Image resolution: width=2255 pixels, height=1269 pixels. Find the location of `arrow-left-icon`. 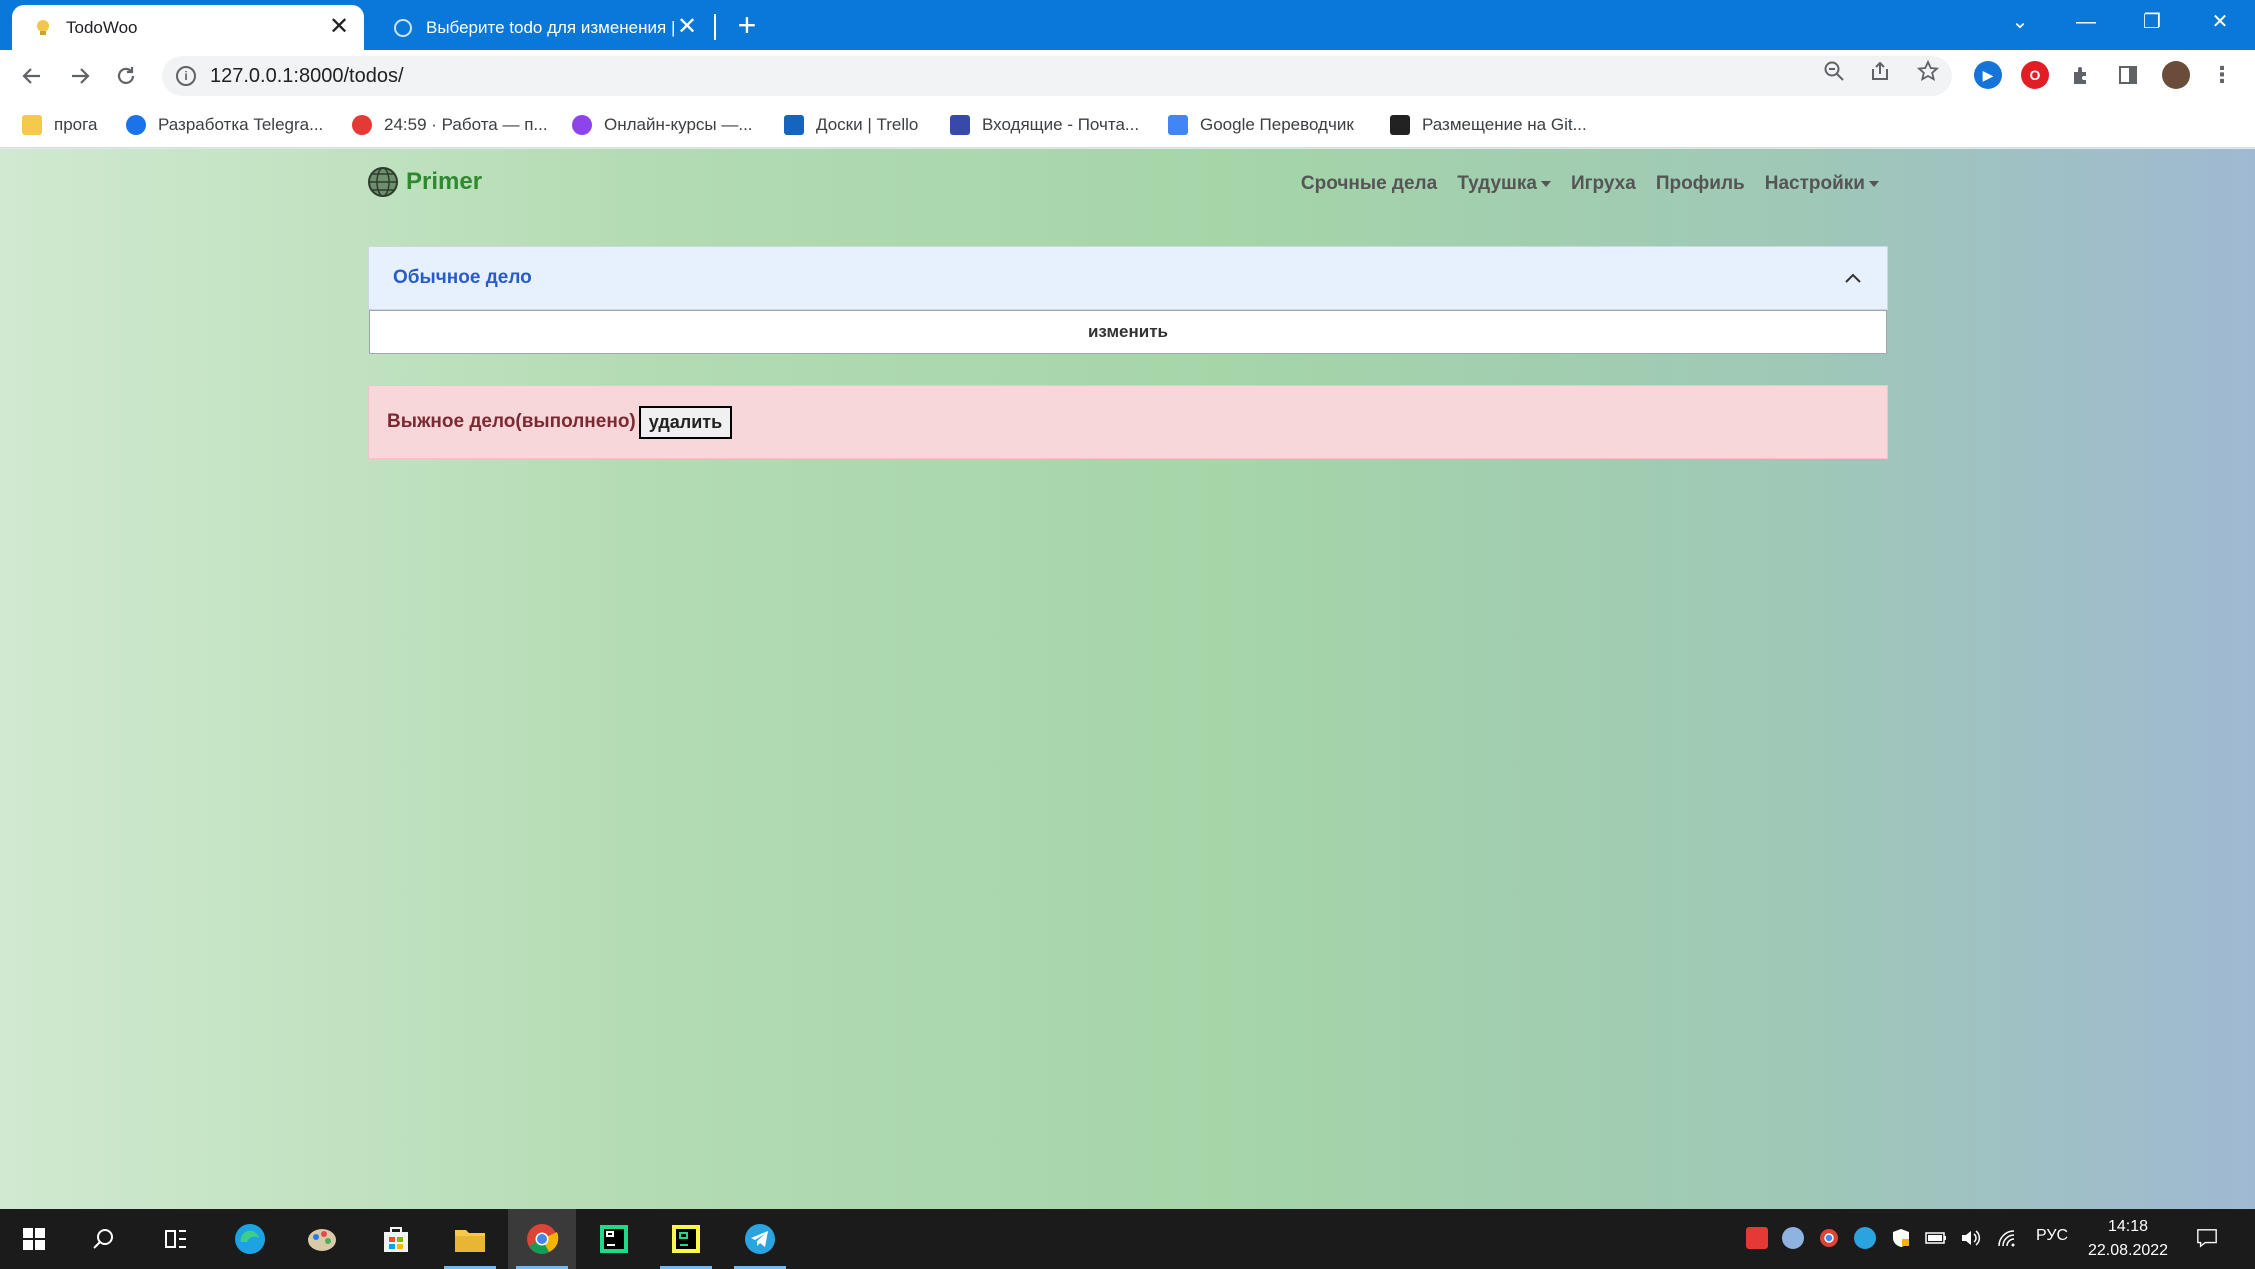

arrow-left-icon is located at coordinates (31, 76).